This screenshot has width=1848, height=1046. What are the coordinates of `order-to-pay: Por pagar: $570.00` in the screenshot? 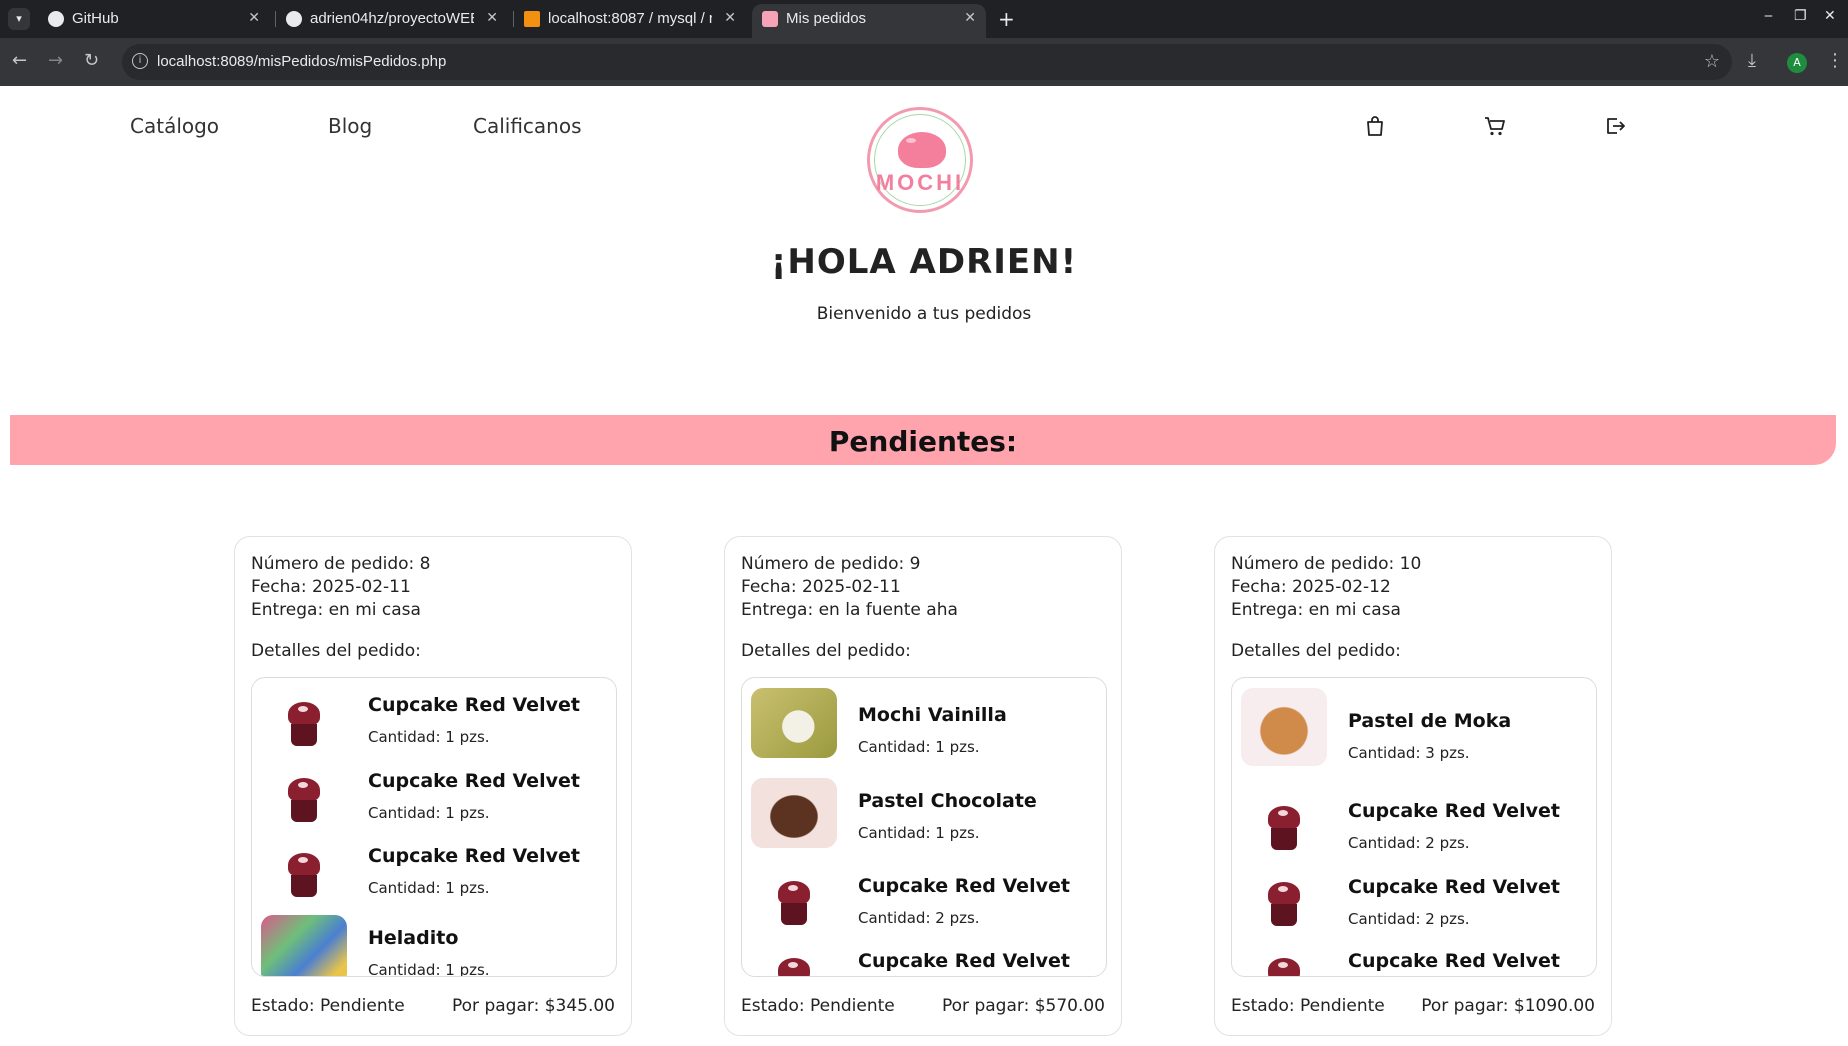 It's located at (1023, 1006).